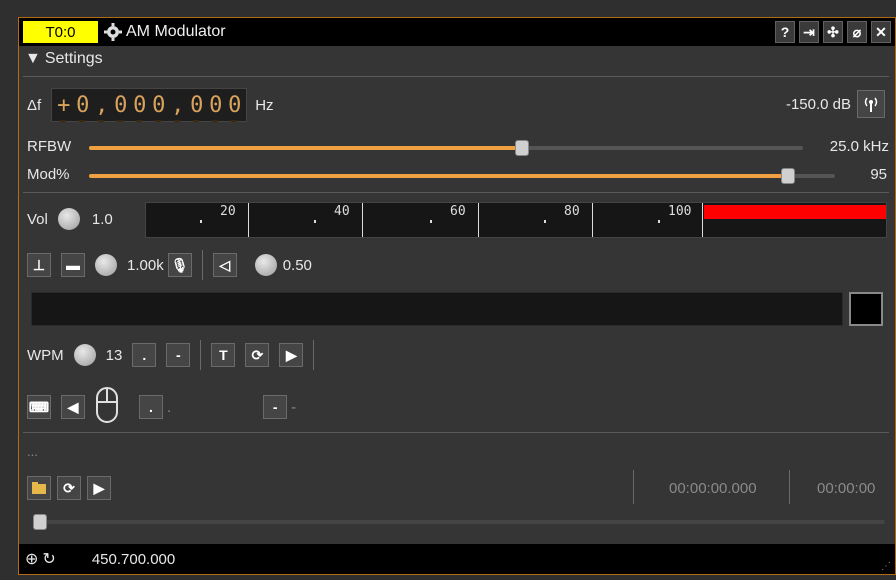 This screenshot has width=896, height=580. I want to click on meter-tick-label: 40, so click(342, 211).